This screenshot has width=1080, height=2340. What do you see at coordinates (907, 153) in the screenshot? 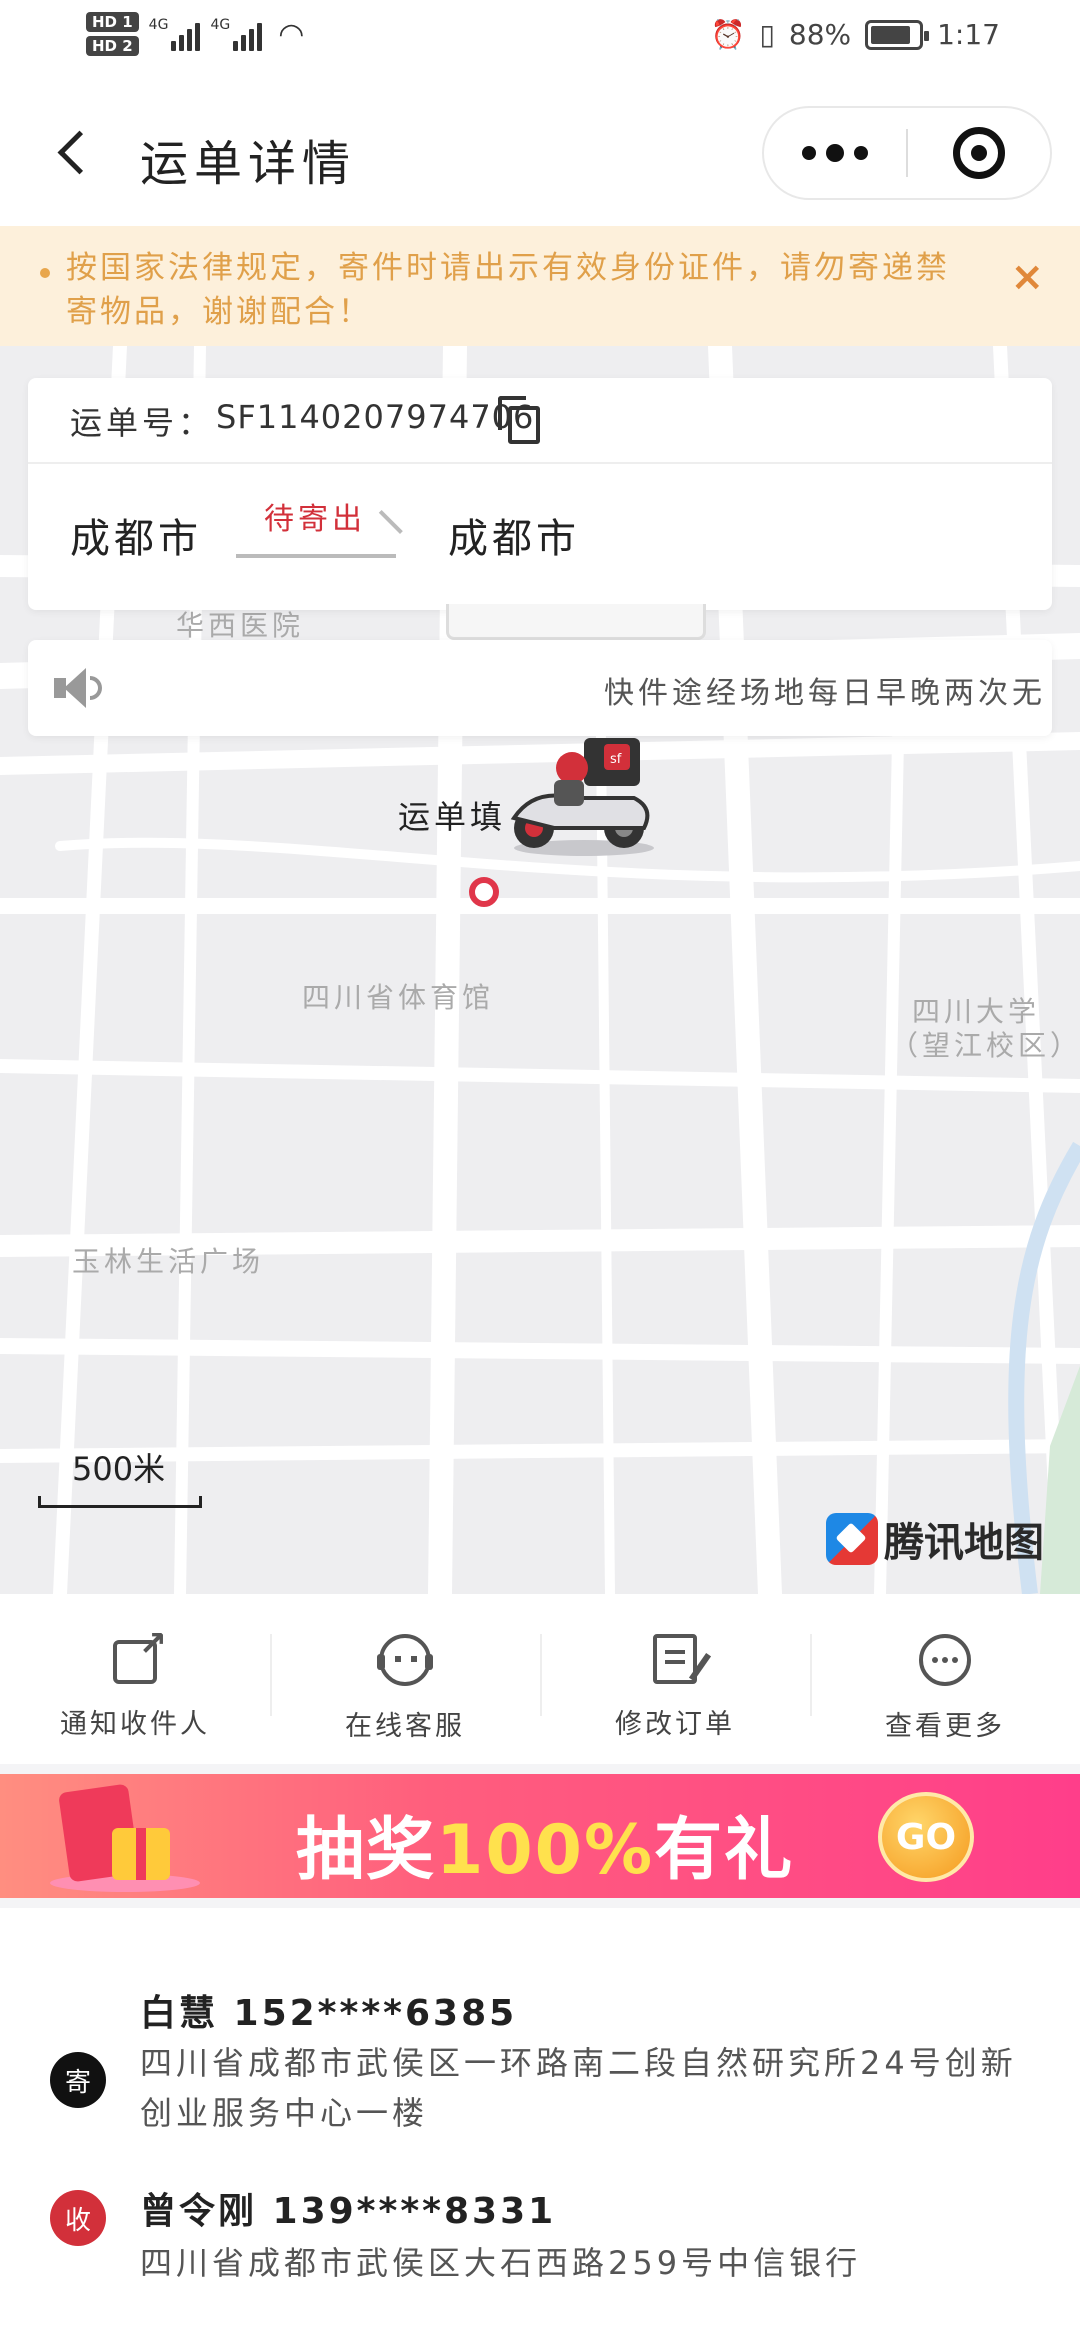
I see `mini-program-capsule` at bounding box center [907, 153].